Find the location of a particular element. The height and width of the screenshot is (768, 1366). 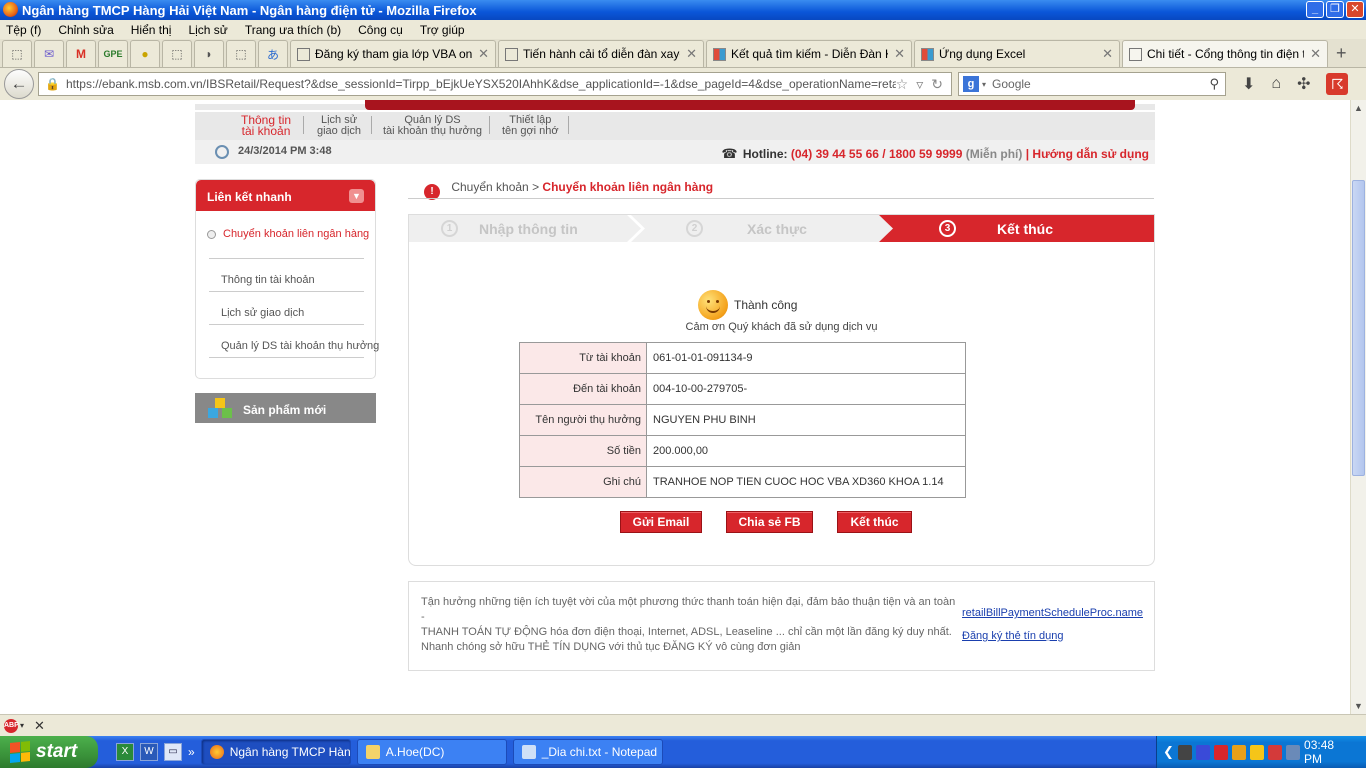

network-icon is located at coordinates (1184, 752).